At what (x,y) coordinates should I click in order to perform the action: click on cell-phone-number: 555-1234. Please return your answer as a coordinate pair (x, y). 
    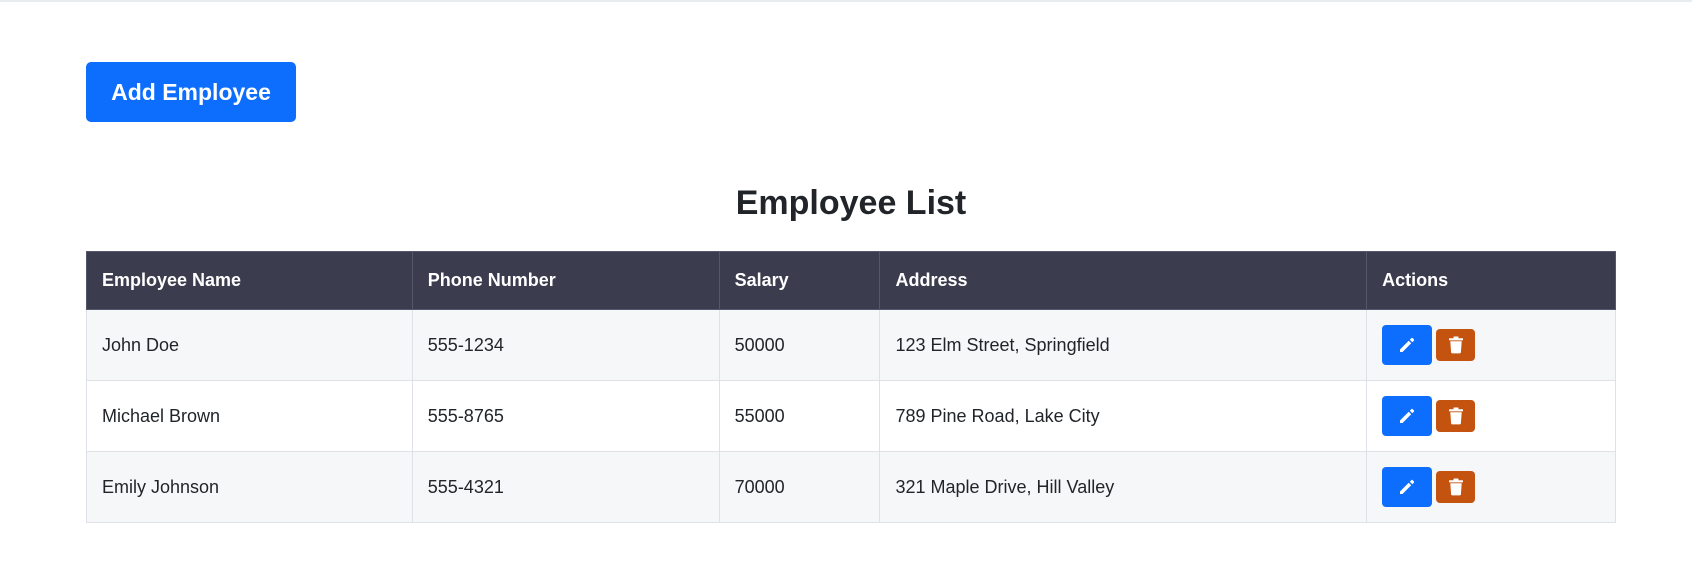
    Looking at the image, I should click on (565, 345).